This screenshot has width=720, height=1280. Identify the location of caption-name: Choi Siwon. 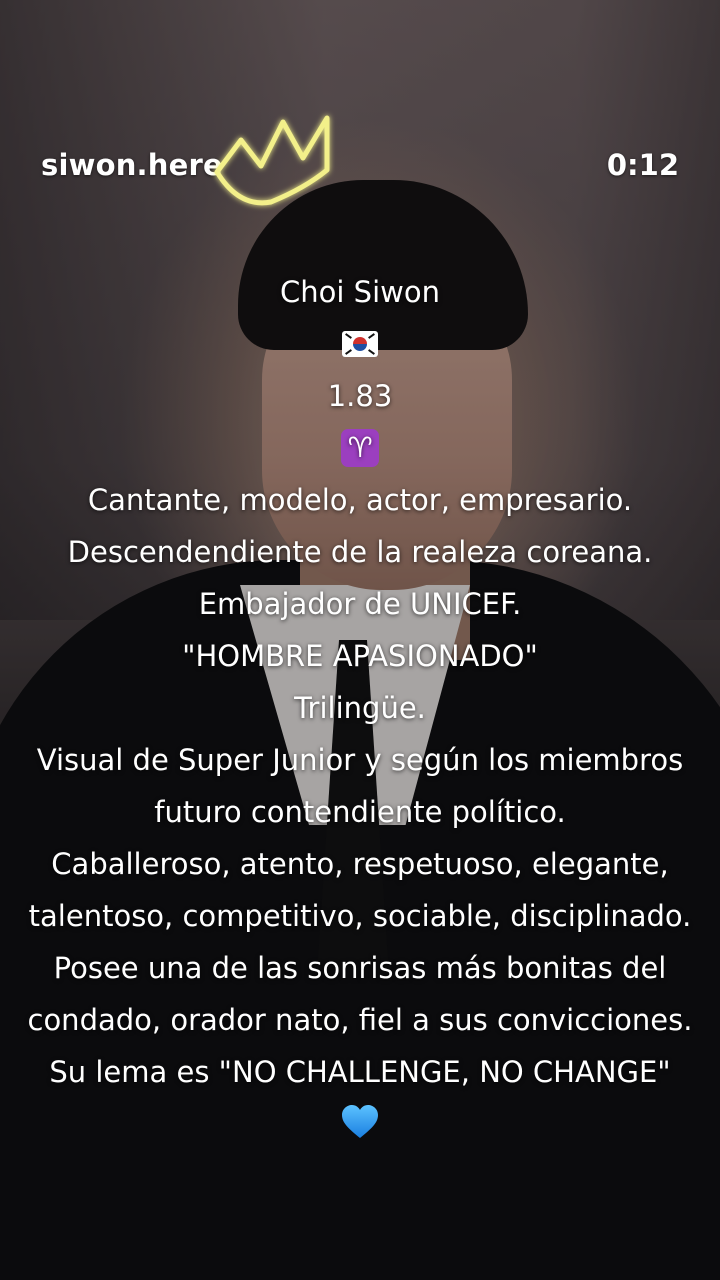
(360, 292).